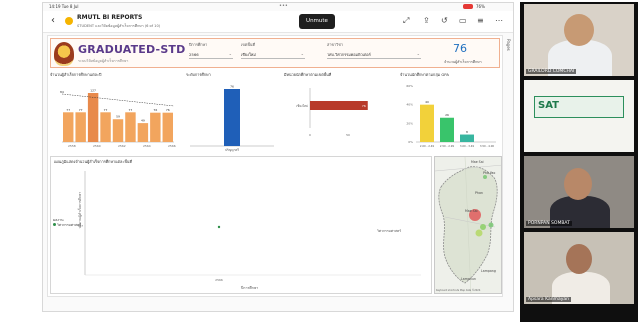 Image resolution: width=641 pixels, height=325 pixels. I want to click on trend-line, so click(118, 100).